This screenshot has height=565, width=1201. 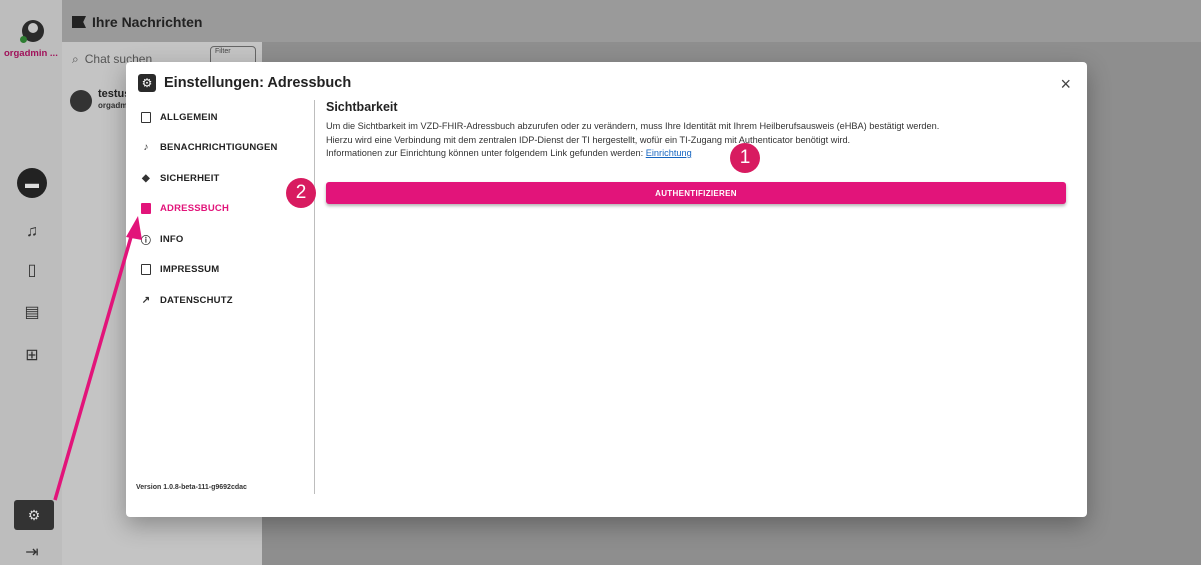 What do you see at coordinates (146, 241) in the screenshot?
I see `info-icon: ⓘ` at bounding box center [146, 241].